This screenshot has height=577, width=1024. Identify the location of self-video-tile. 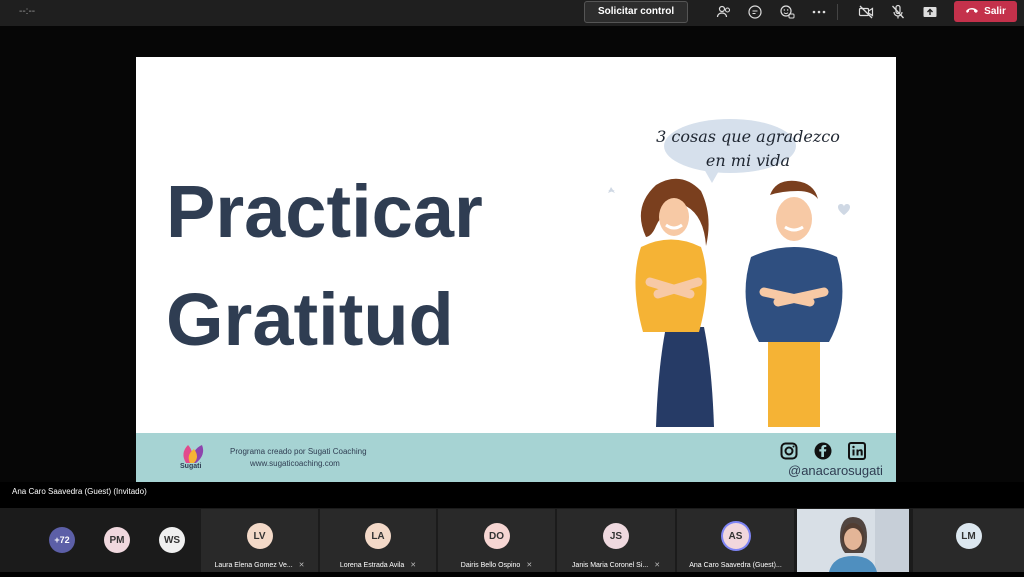
(853, 540).